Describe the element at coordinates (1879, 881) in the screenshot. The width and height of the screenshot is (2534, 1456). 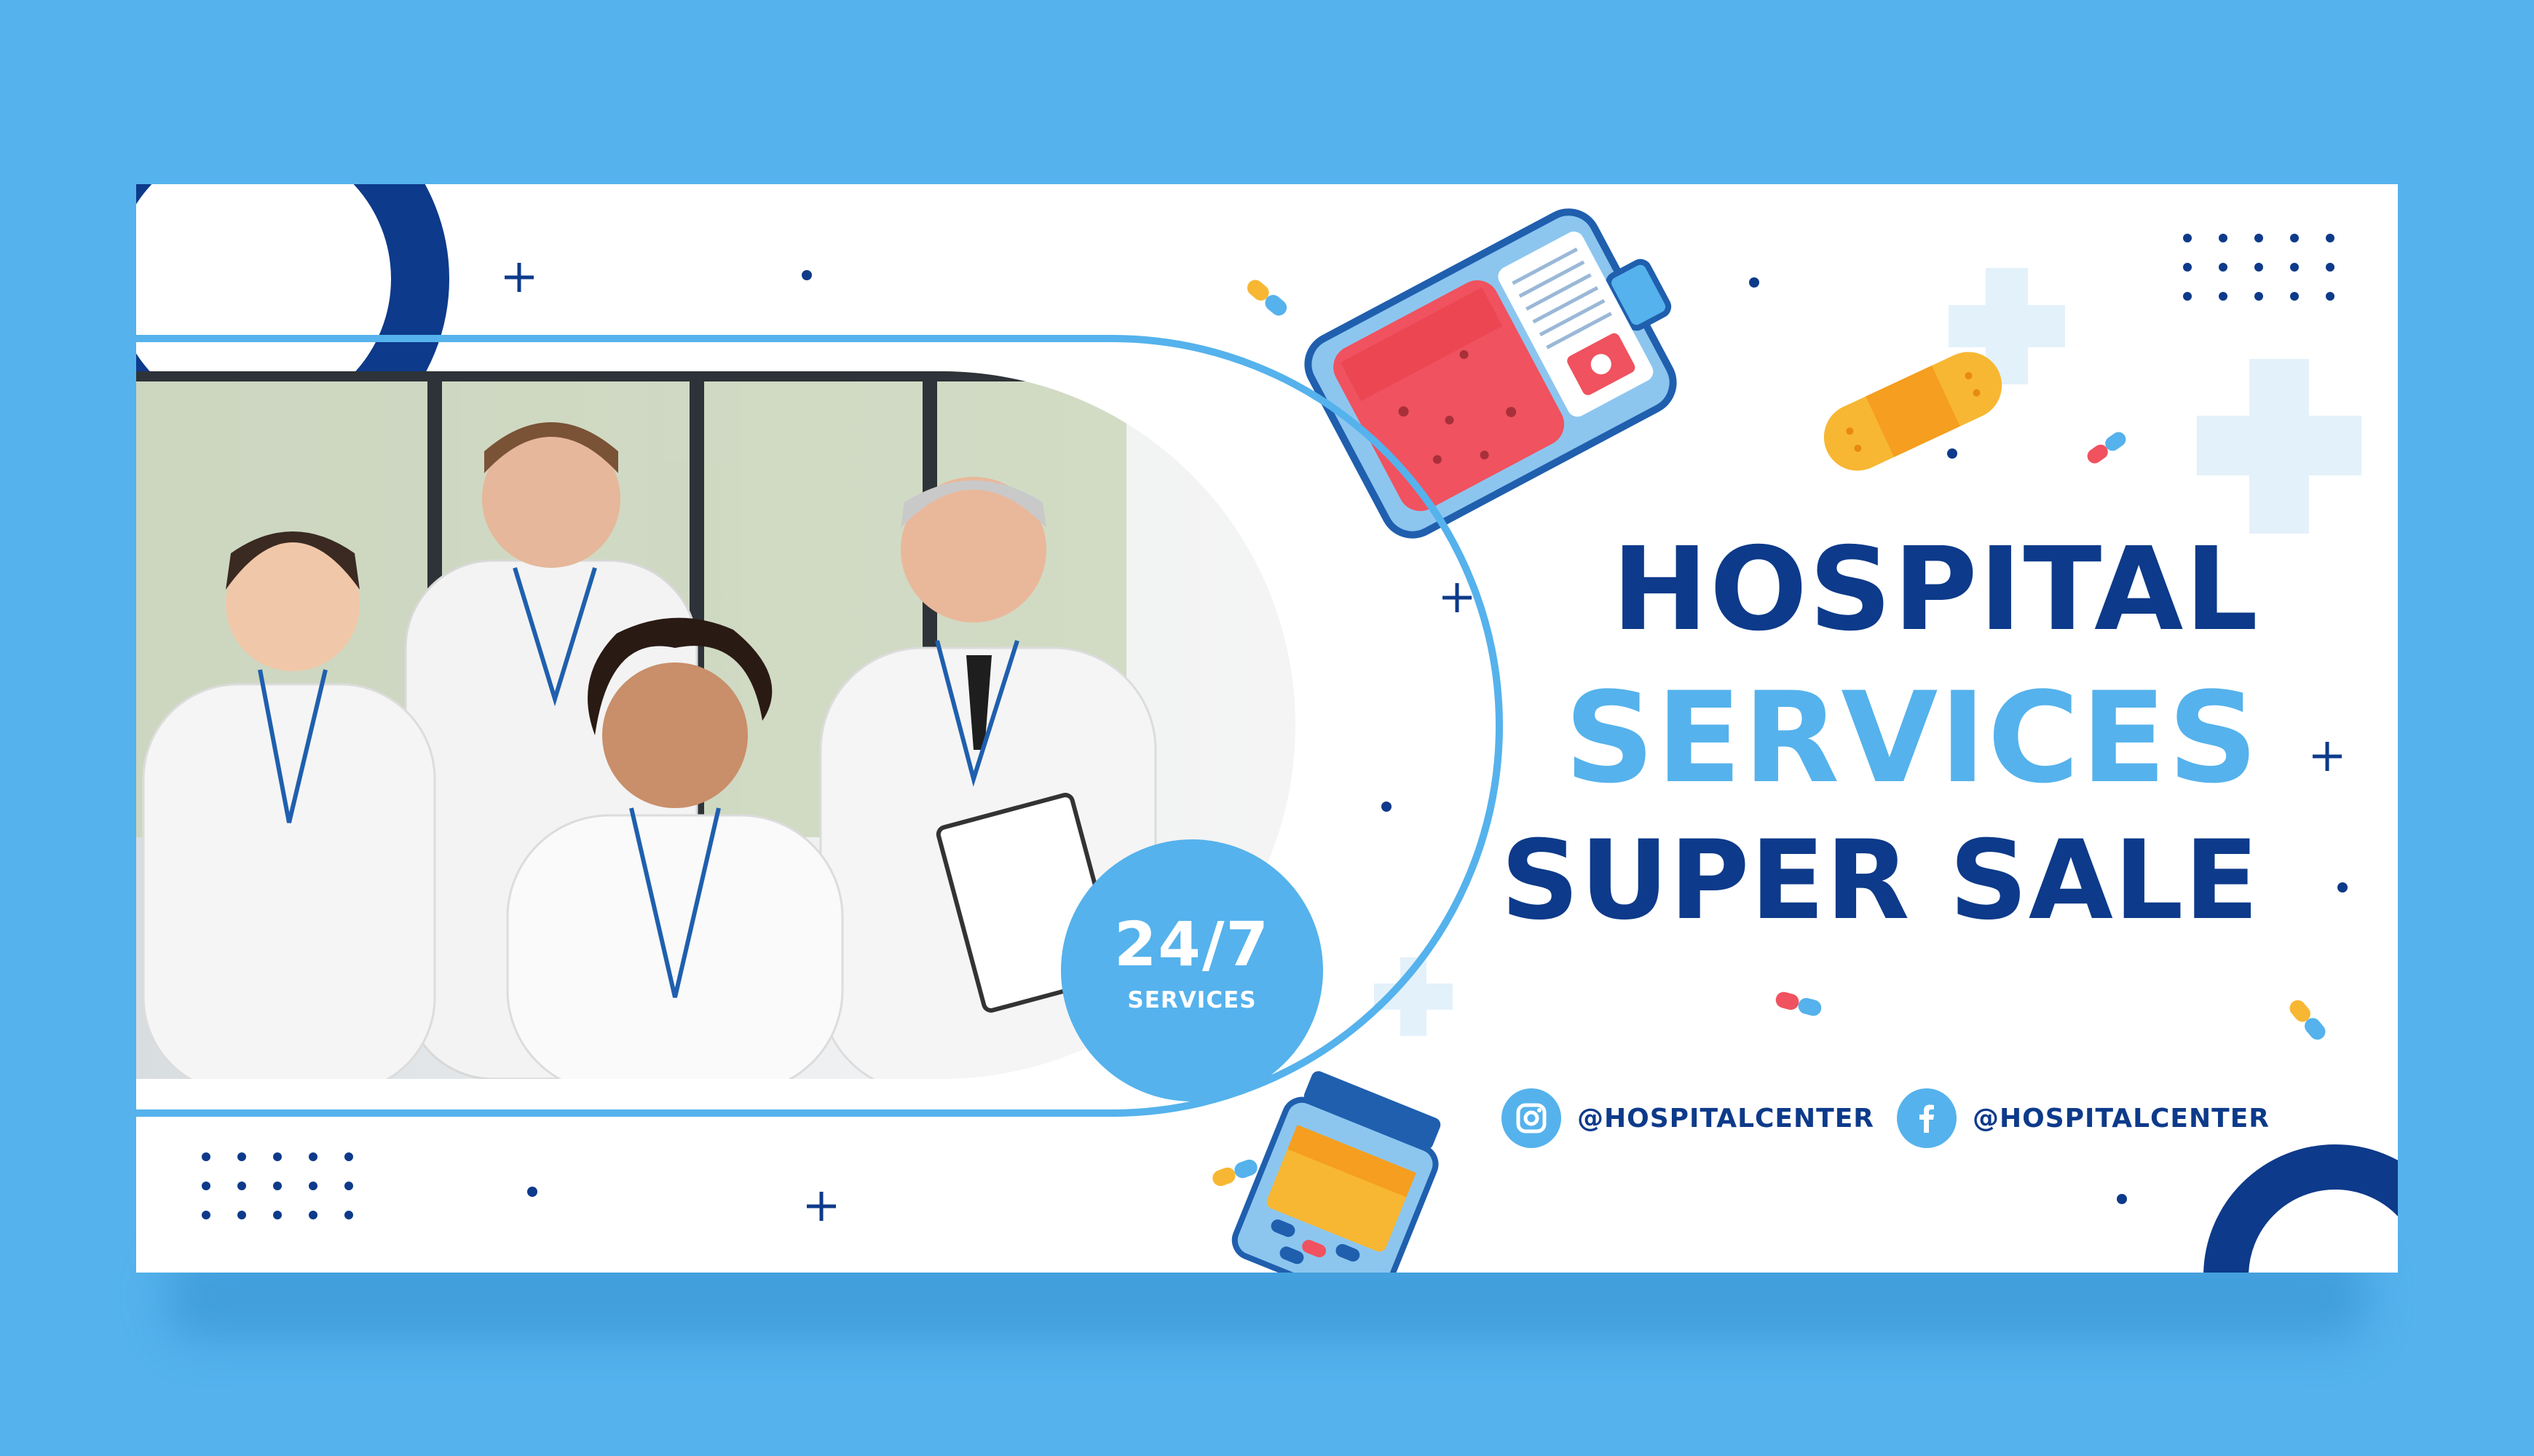
I see `headline-line-3: SUPER SALE` at that location.